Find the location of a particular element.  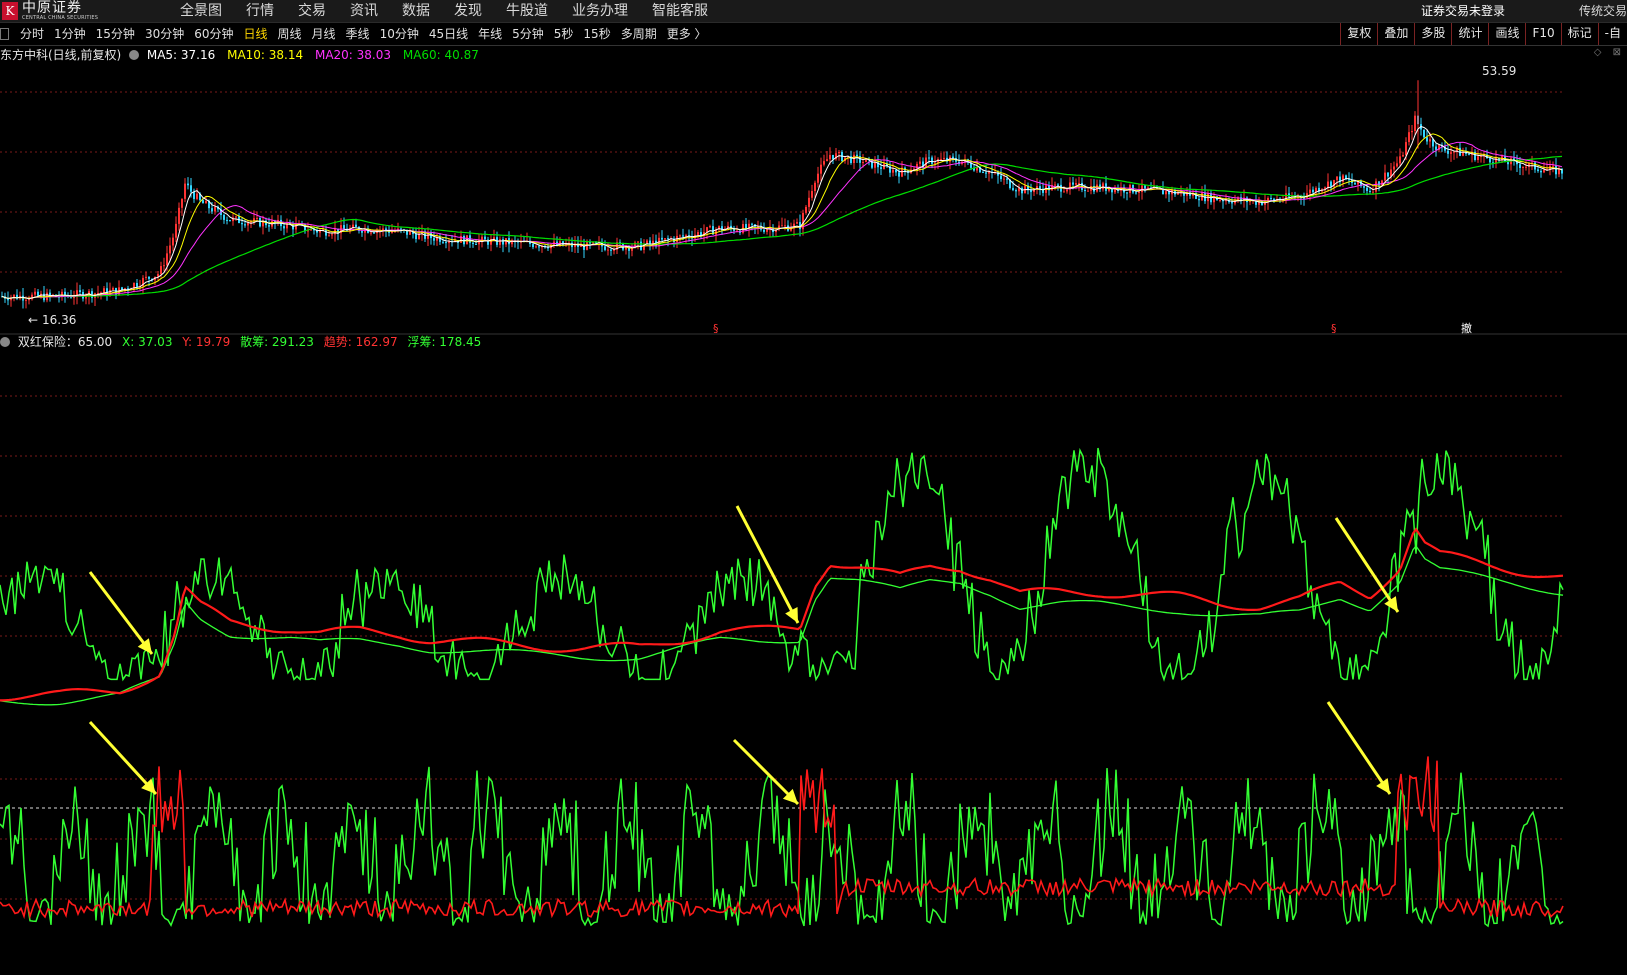

menu-item-data: 数据 is located at coordinates (416, 11).